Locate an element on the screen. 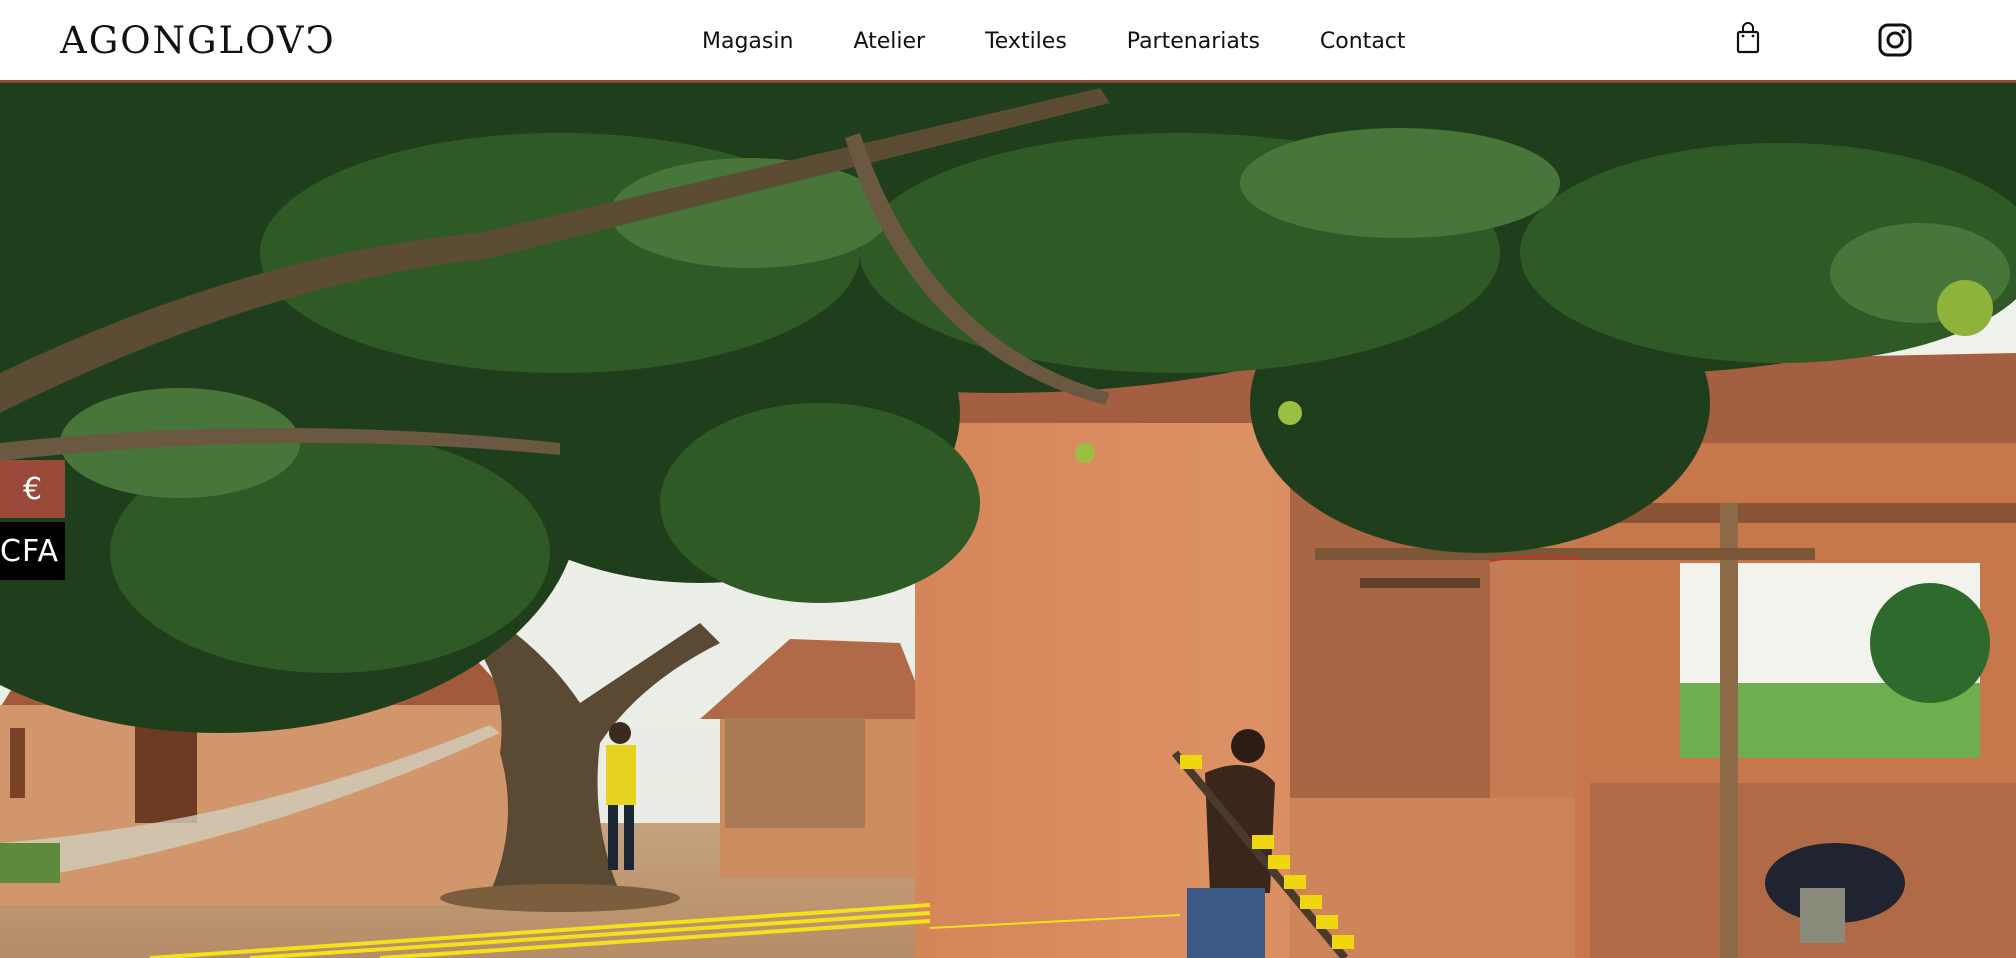  instagram-icon is located at coordinates (1895, 40).